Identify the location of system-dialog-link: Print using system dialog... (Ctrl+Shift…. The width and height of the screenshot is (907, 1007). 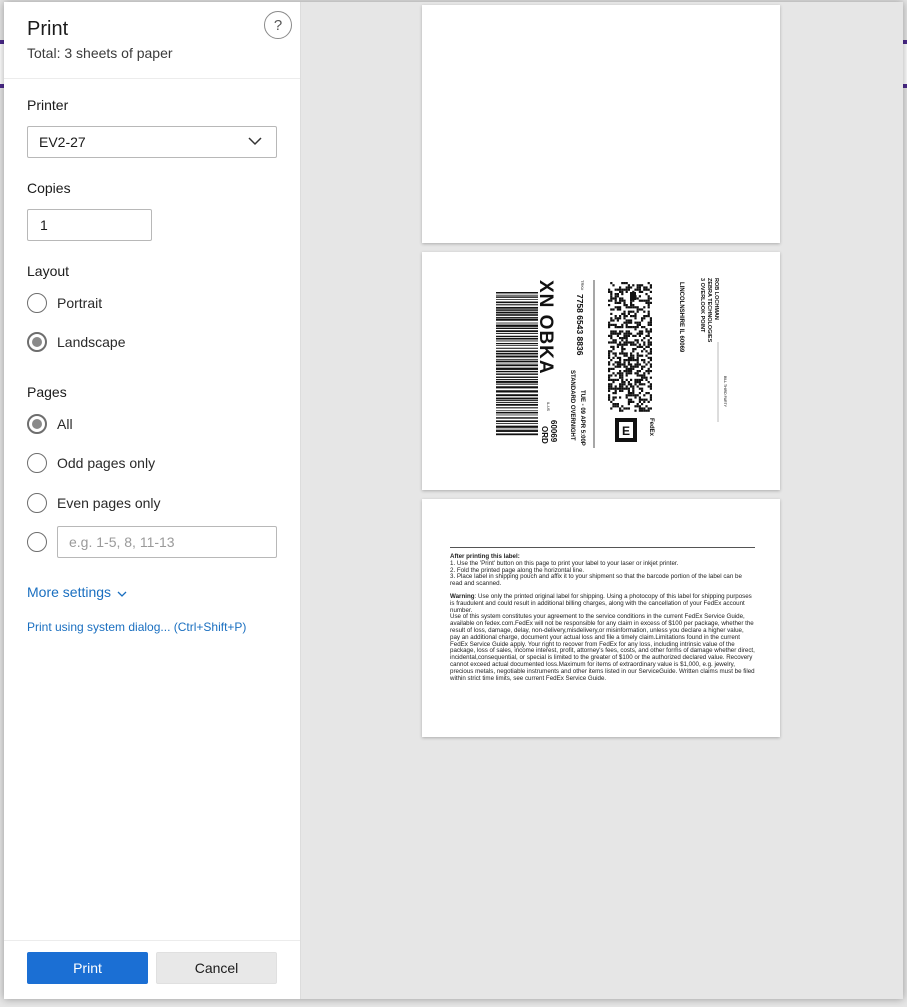
(136, 627).